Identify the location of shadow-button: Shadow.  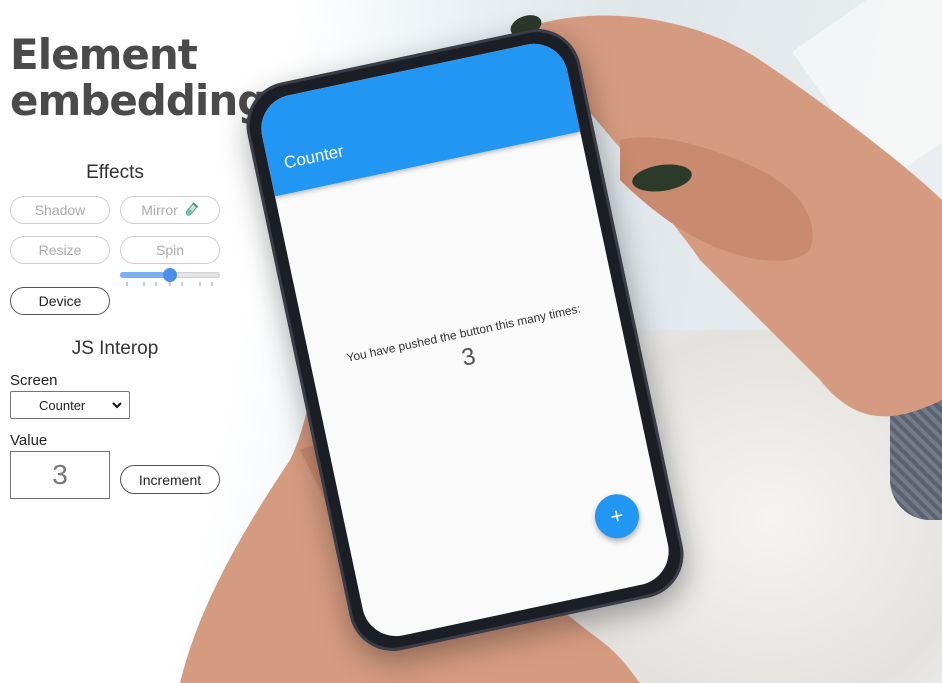
(60, 210).